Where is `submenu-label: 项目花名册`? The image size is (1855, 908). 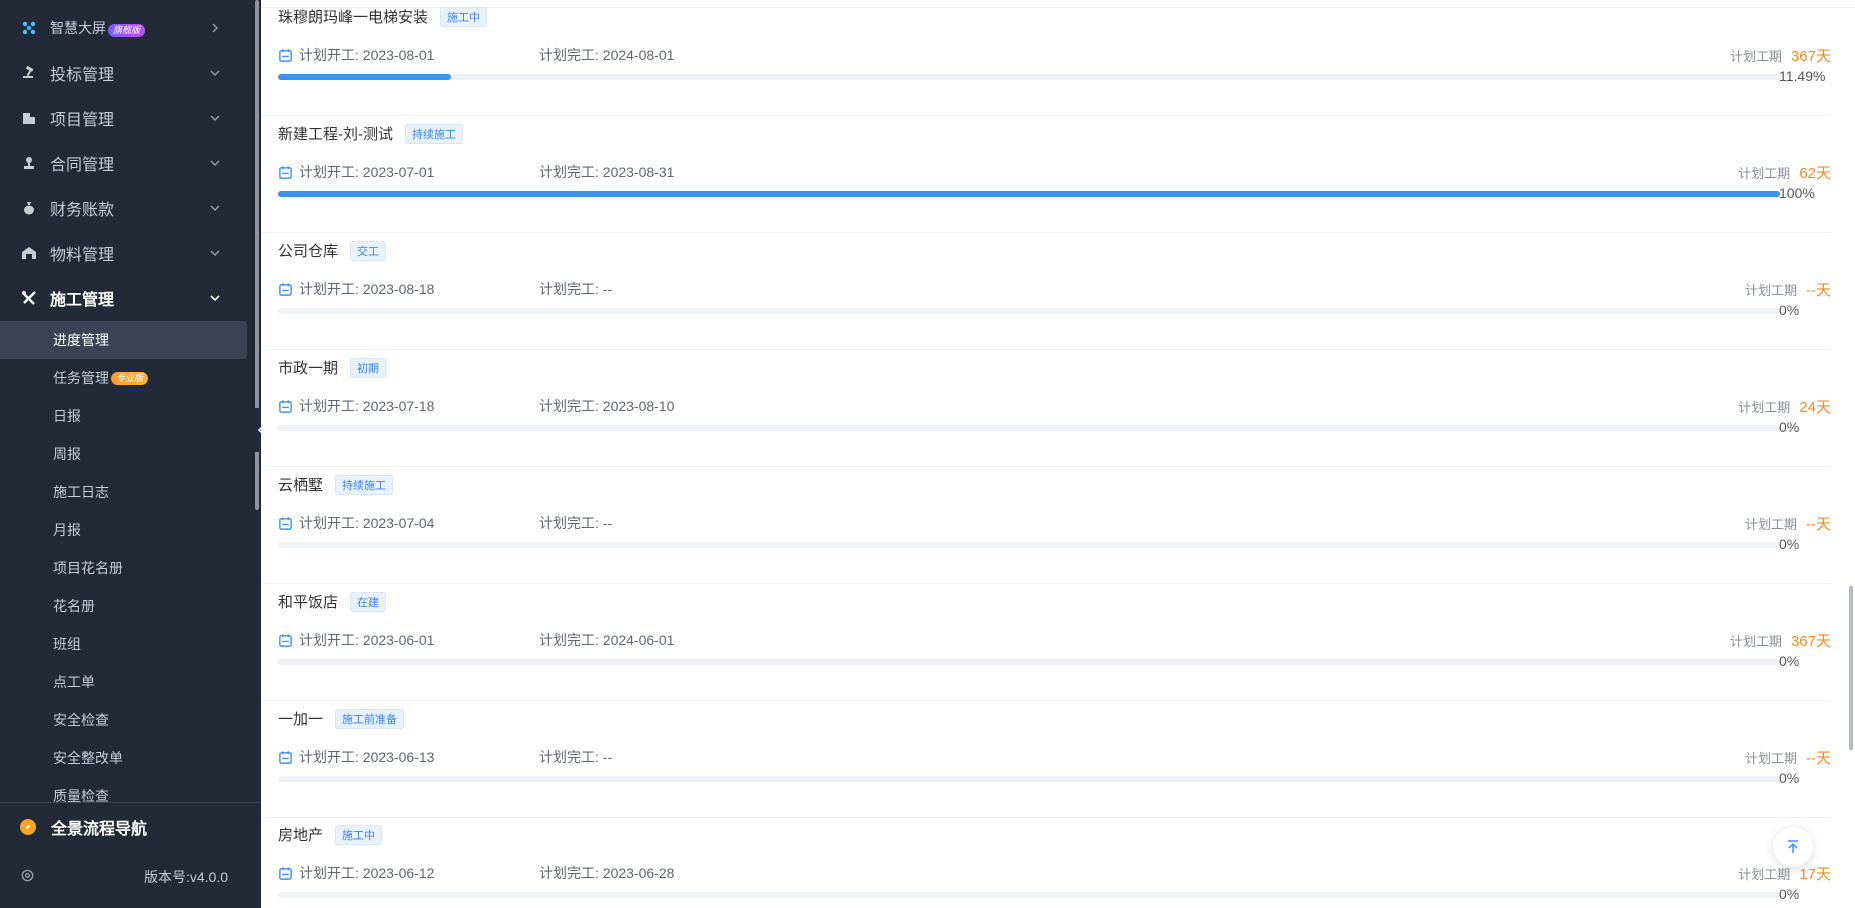 submenu-label: 项目花名册 is located at coordinates (88, 568).